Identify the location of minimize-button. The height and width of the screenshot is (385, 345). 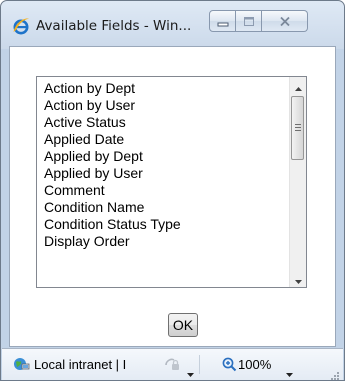
(222, 21).